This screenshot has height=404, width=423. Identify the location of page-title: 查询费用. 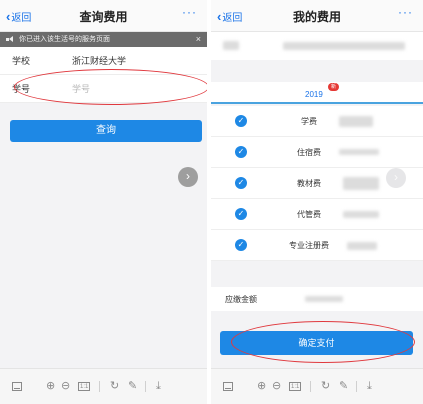
(103, 17).